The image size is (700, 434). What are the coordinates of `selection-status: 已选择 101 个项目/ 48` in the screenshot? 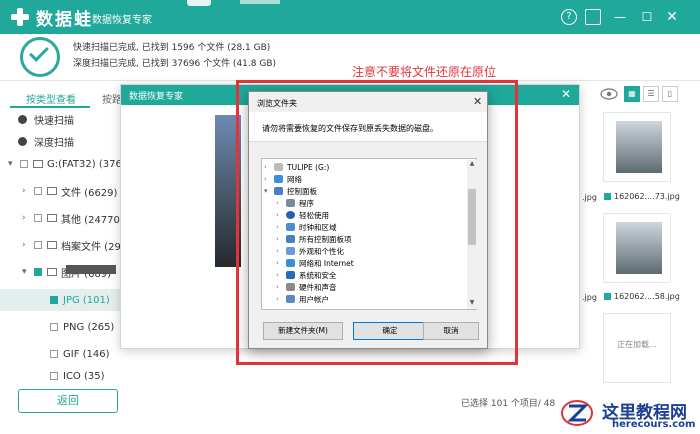 It's located at (508, 404).